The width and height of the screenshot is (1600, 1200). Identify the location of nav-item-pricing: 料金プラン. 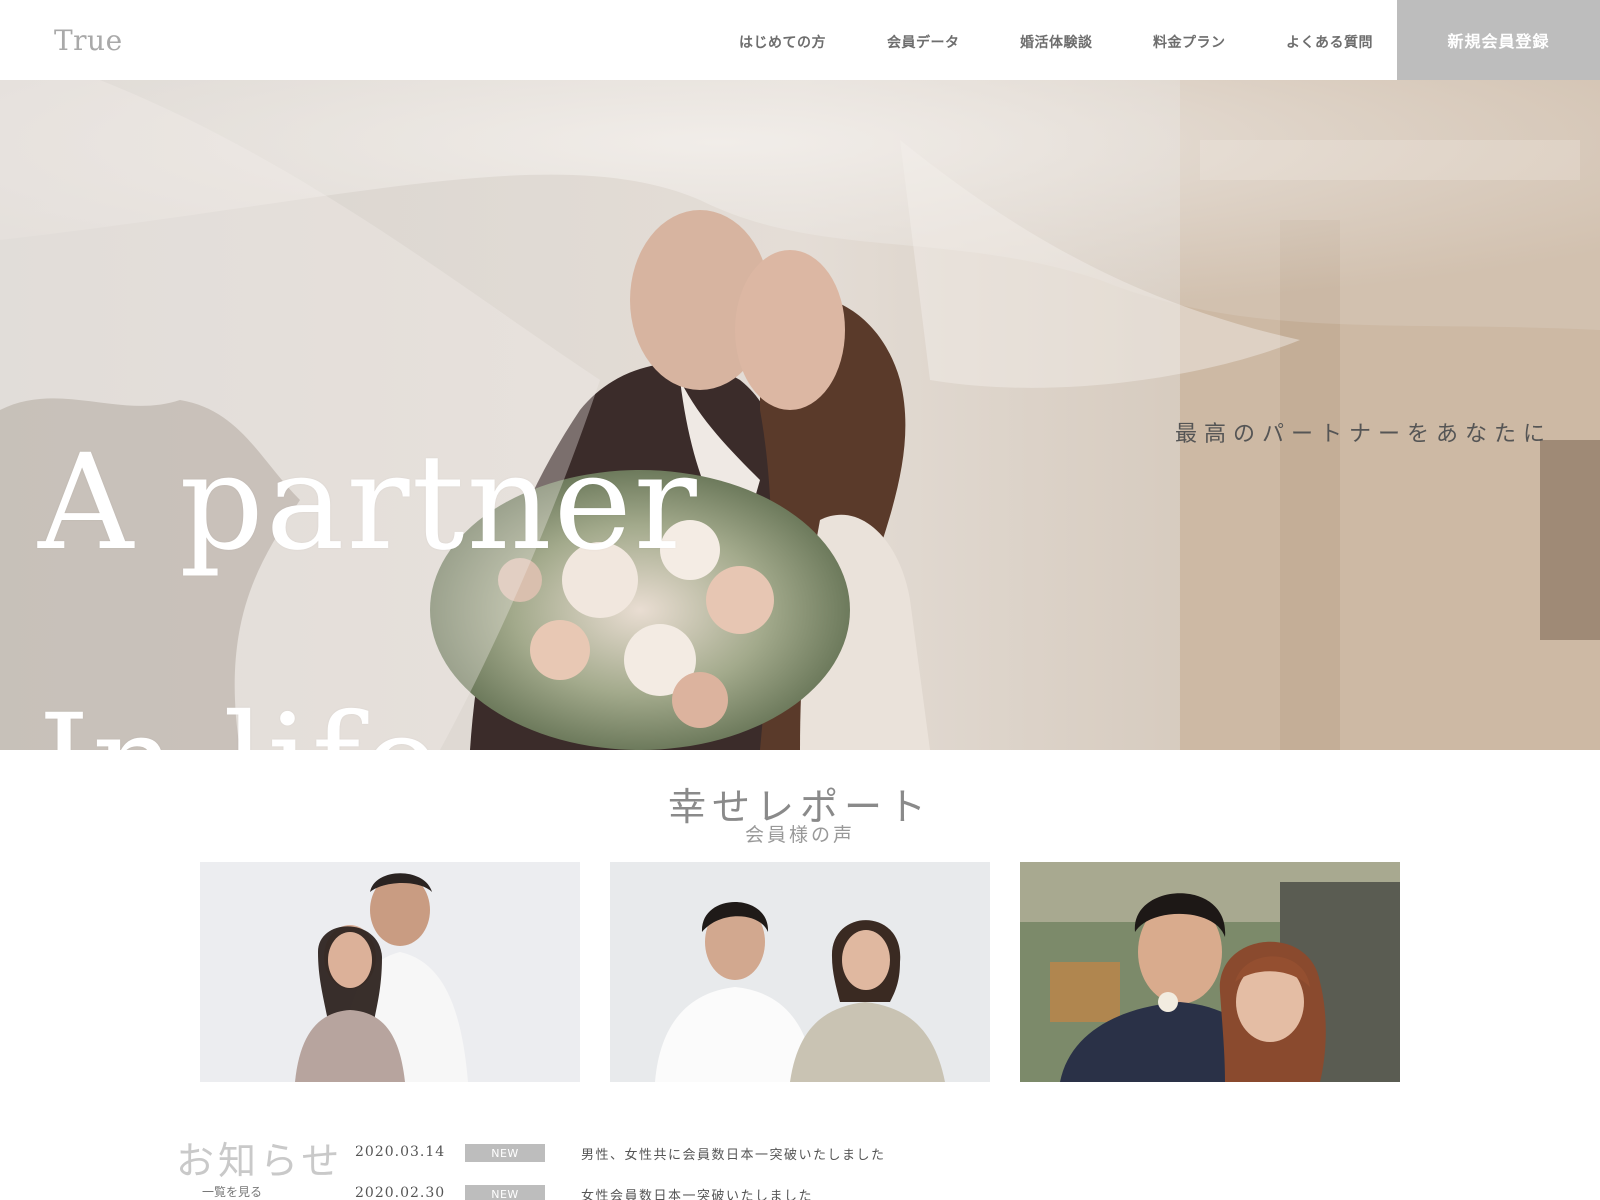
(1189, 42).